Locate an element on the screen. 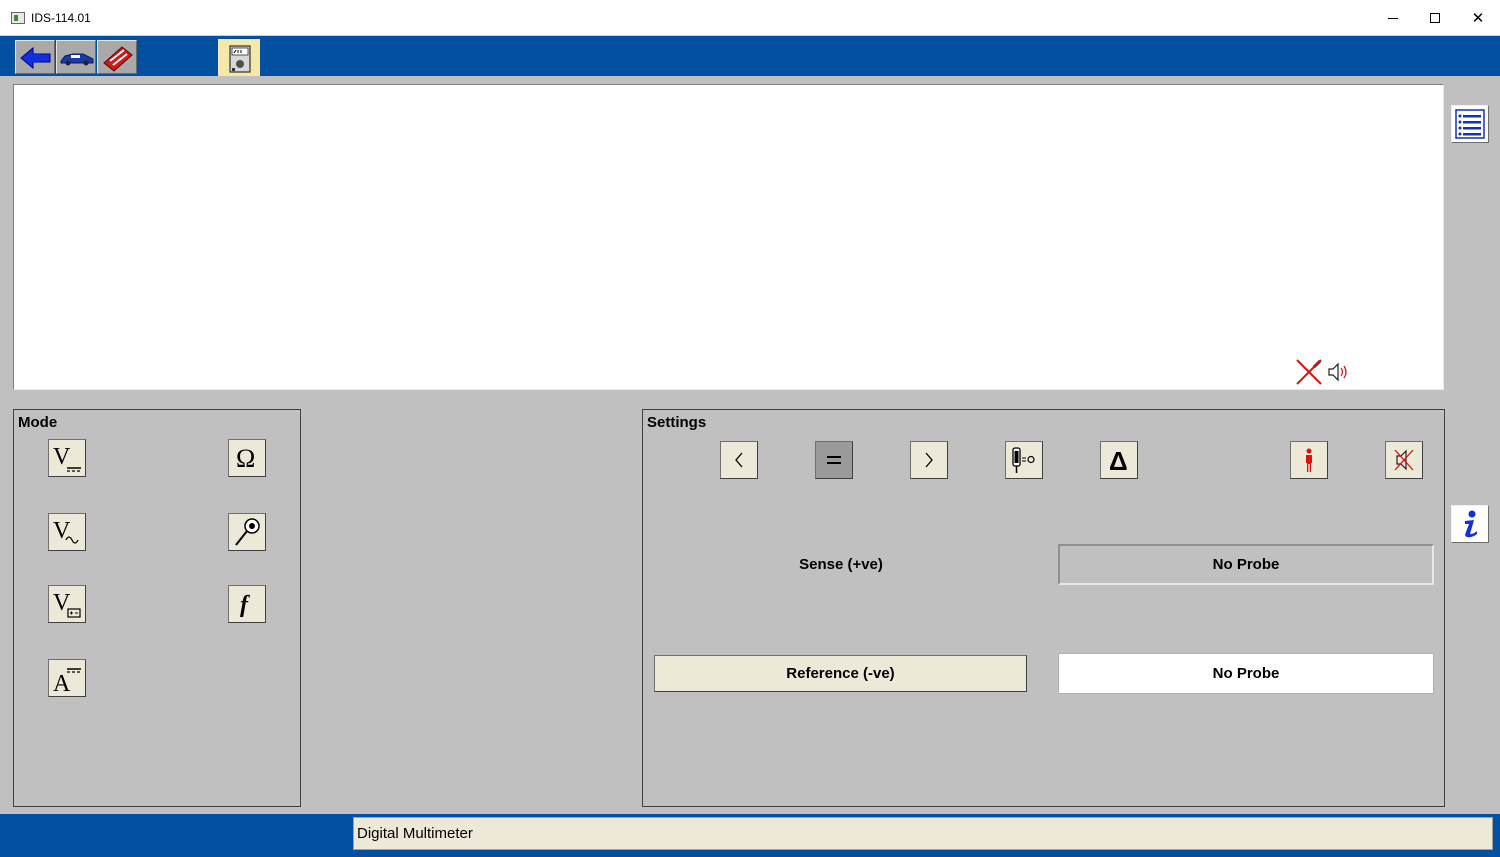  diode-continuity-button is located at coordinates (247, 532).